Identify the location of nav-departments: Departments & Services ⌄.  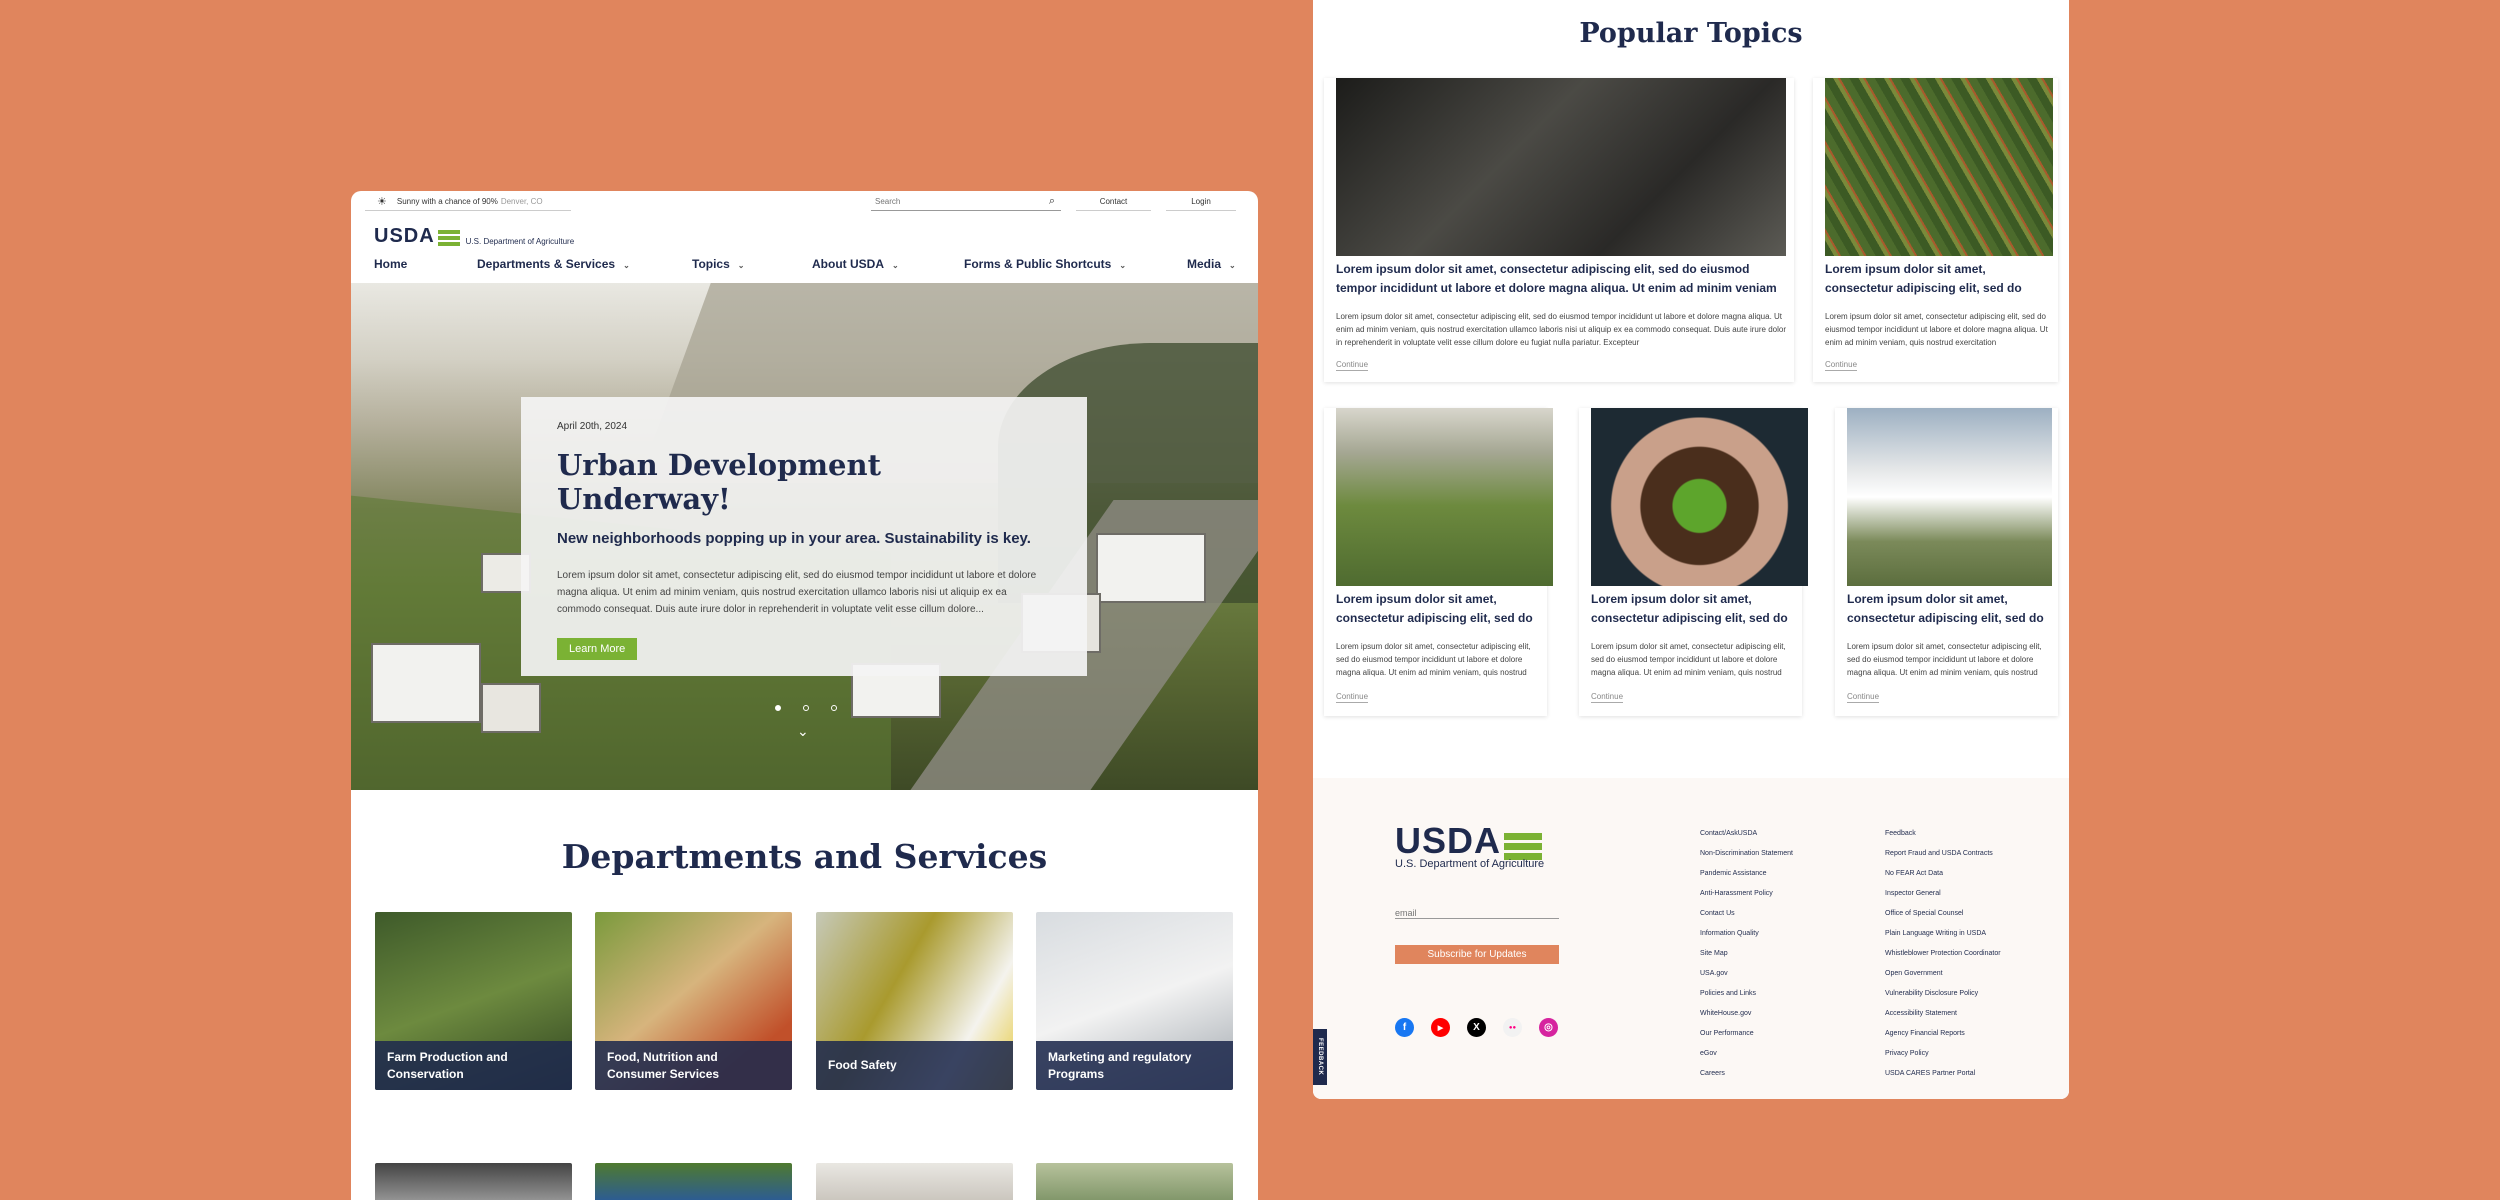
(553, 264).